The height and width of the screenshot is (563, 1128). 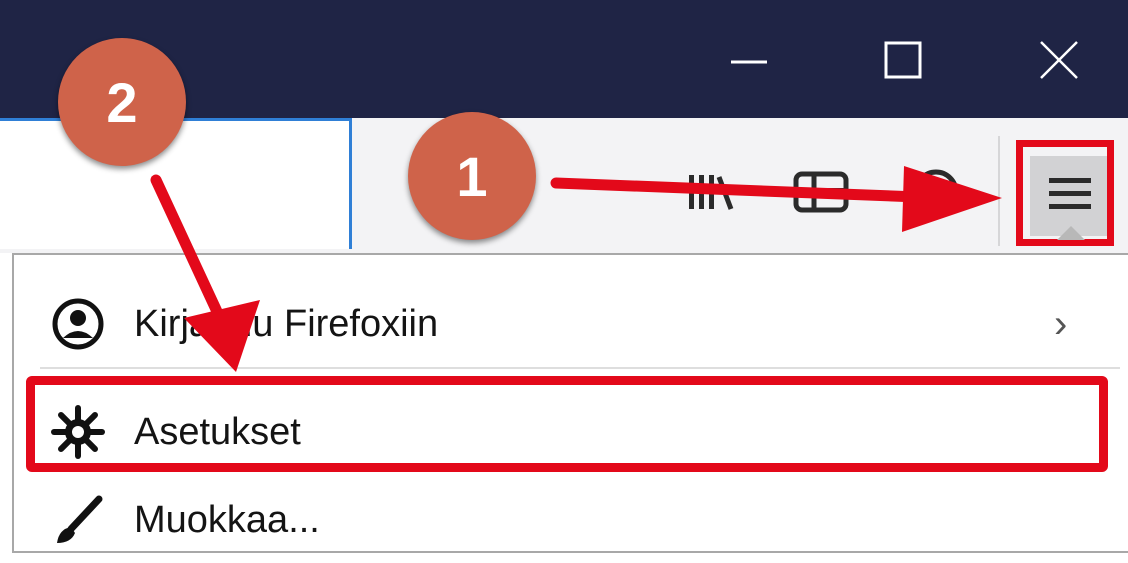 I want to click on menu-separator, so click(x=580, y=368).